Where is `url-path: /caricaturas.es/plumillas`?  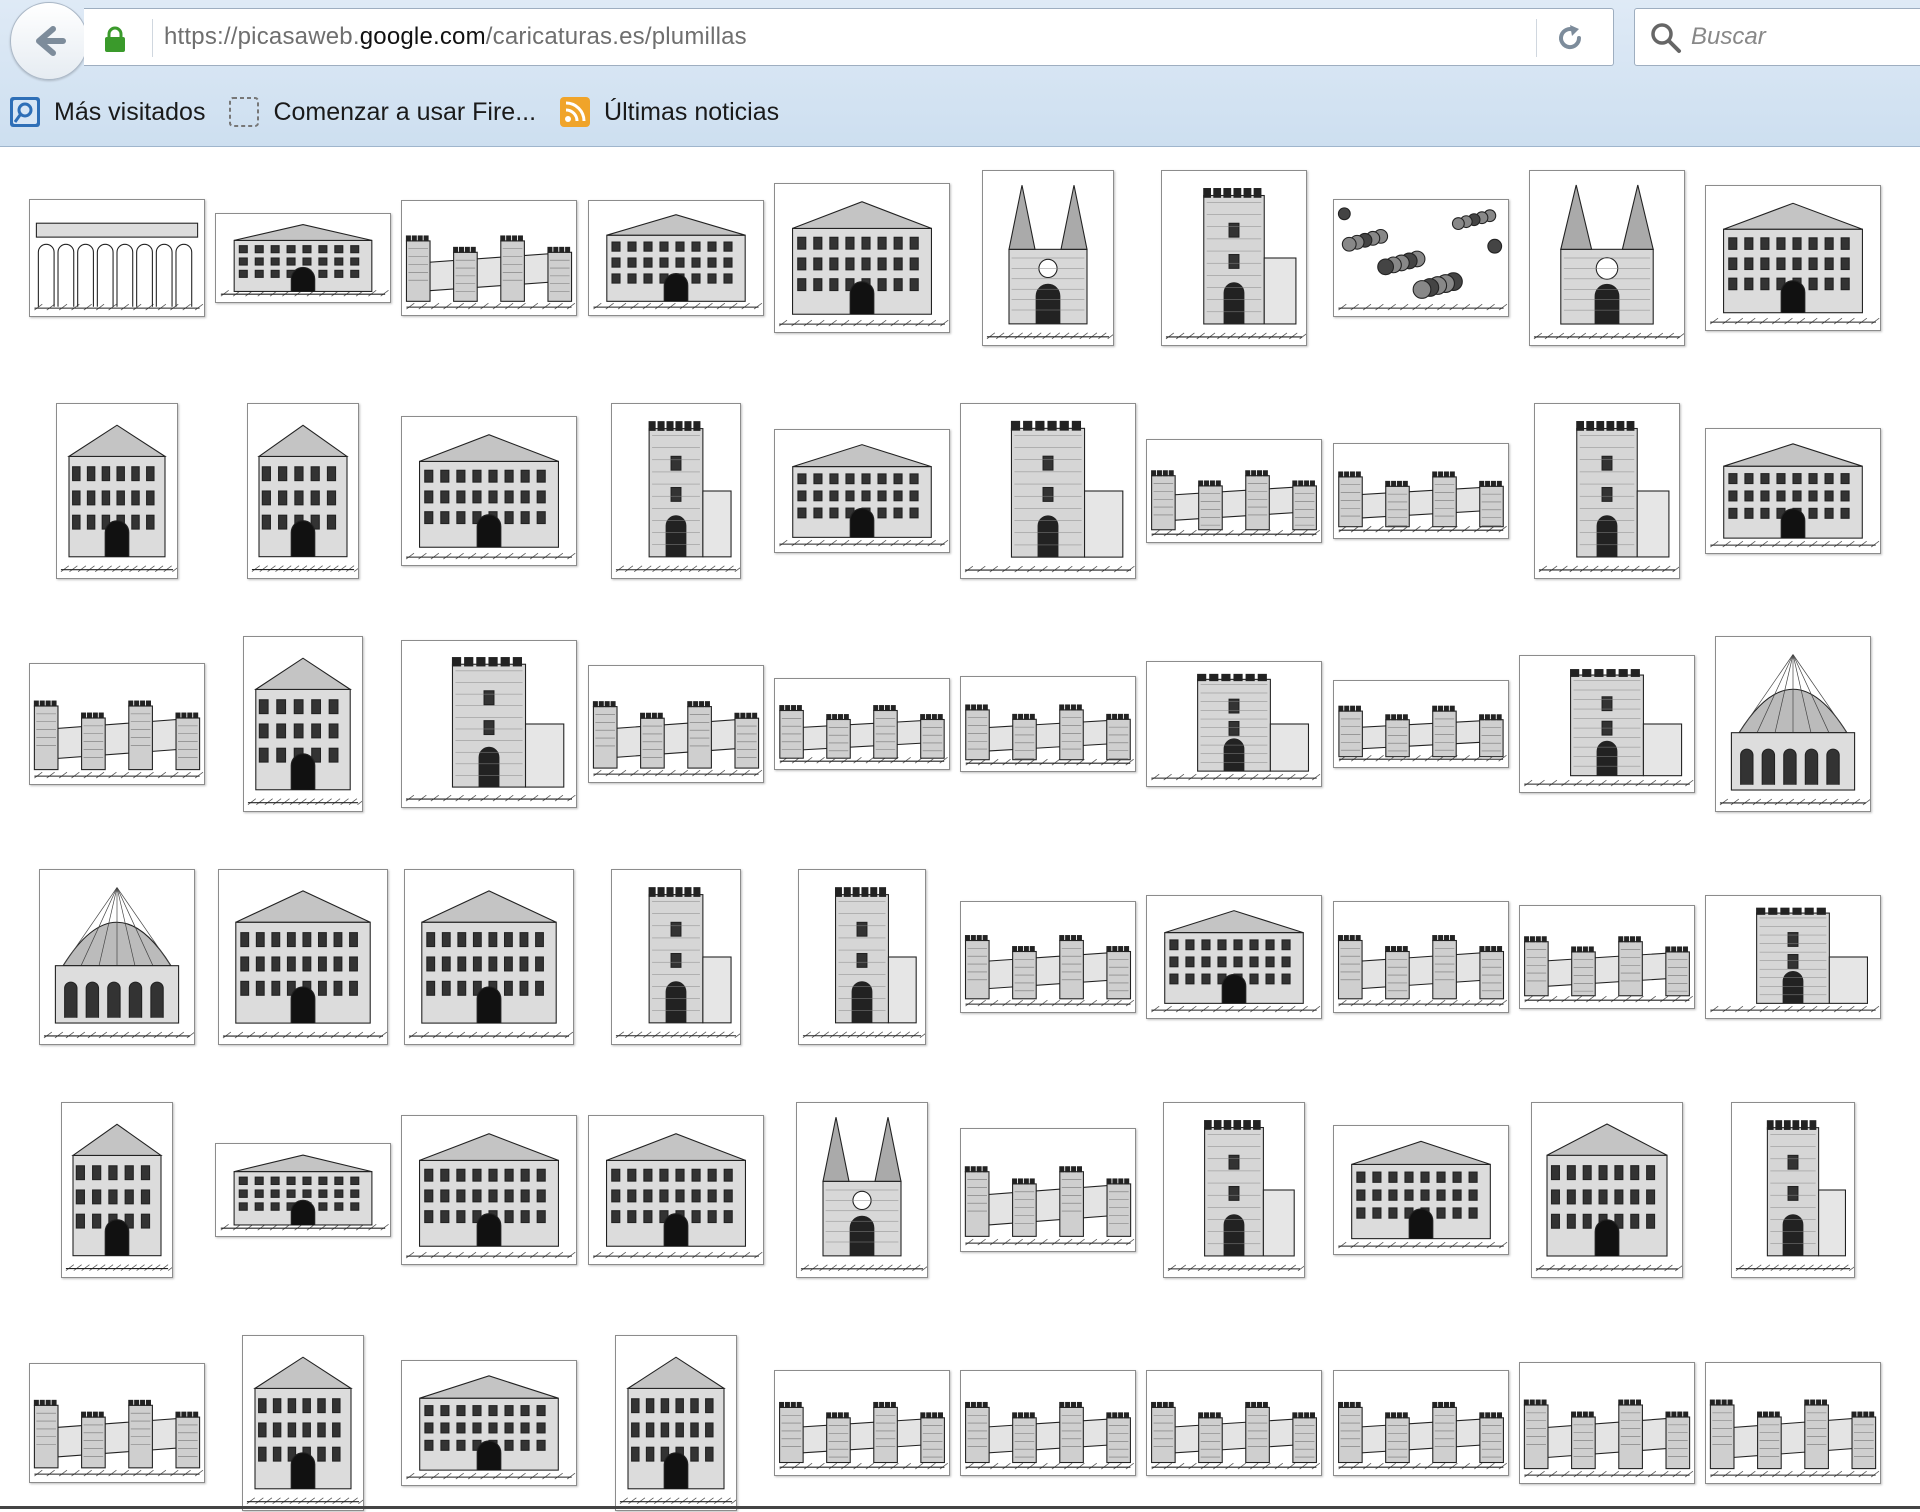
url-path: /caricaturas.es/plumillas is located at coordinates (616, 36).